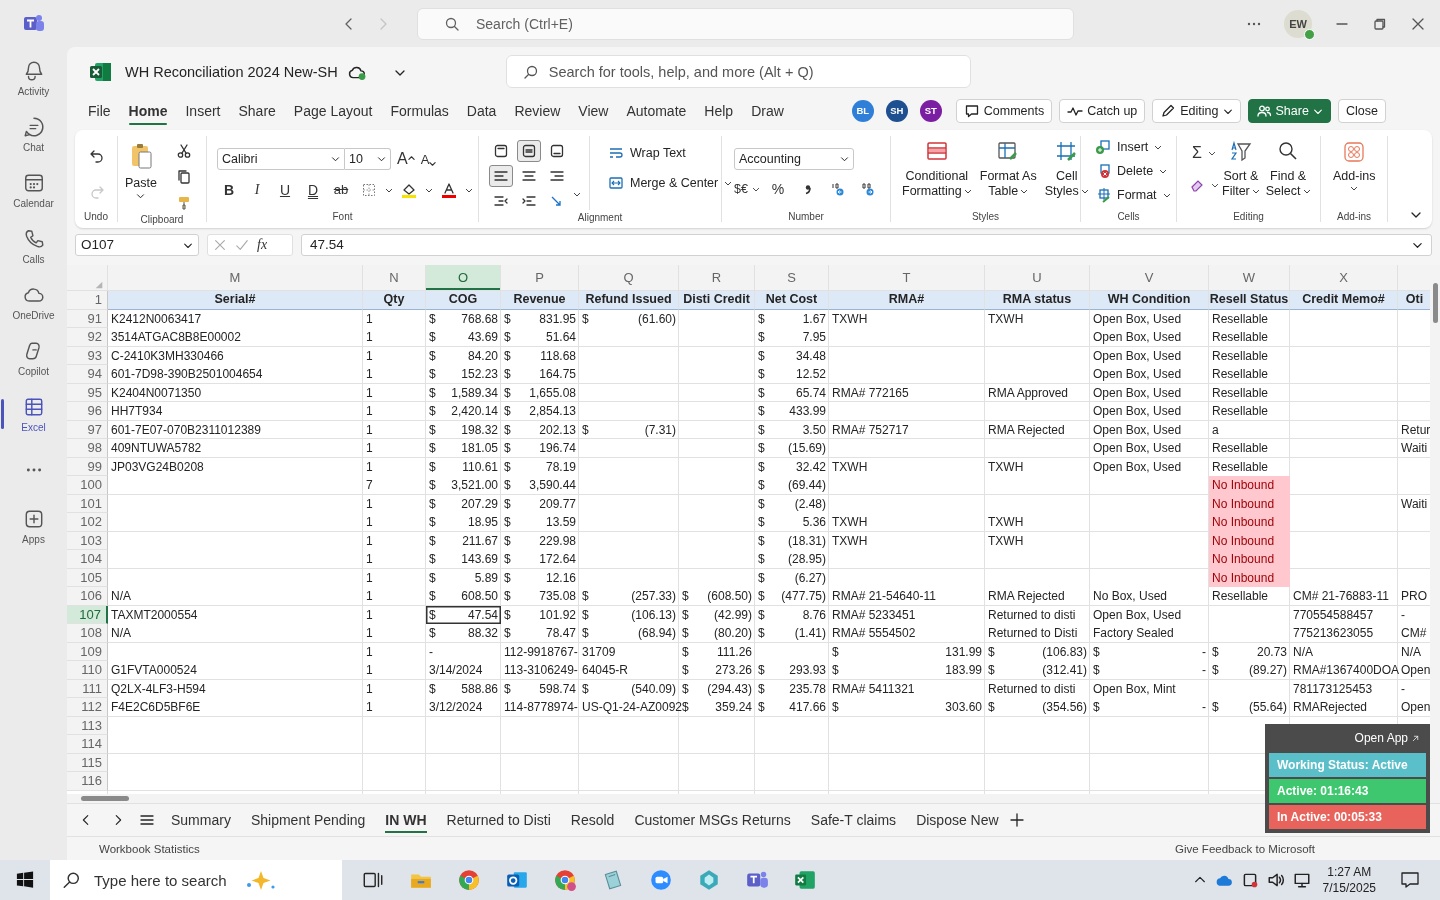 The width and height of the screenshot is (1440, 900). Describe the element at coordinates (87, 485) in the screenshot. I see `row-header: 100` at that location.